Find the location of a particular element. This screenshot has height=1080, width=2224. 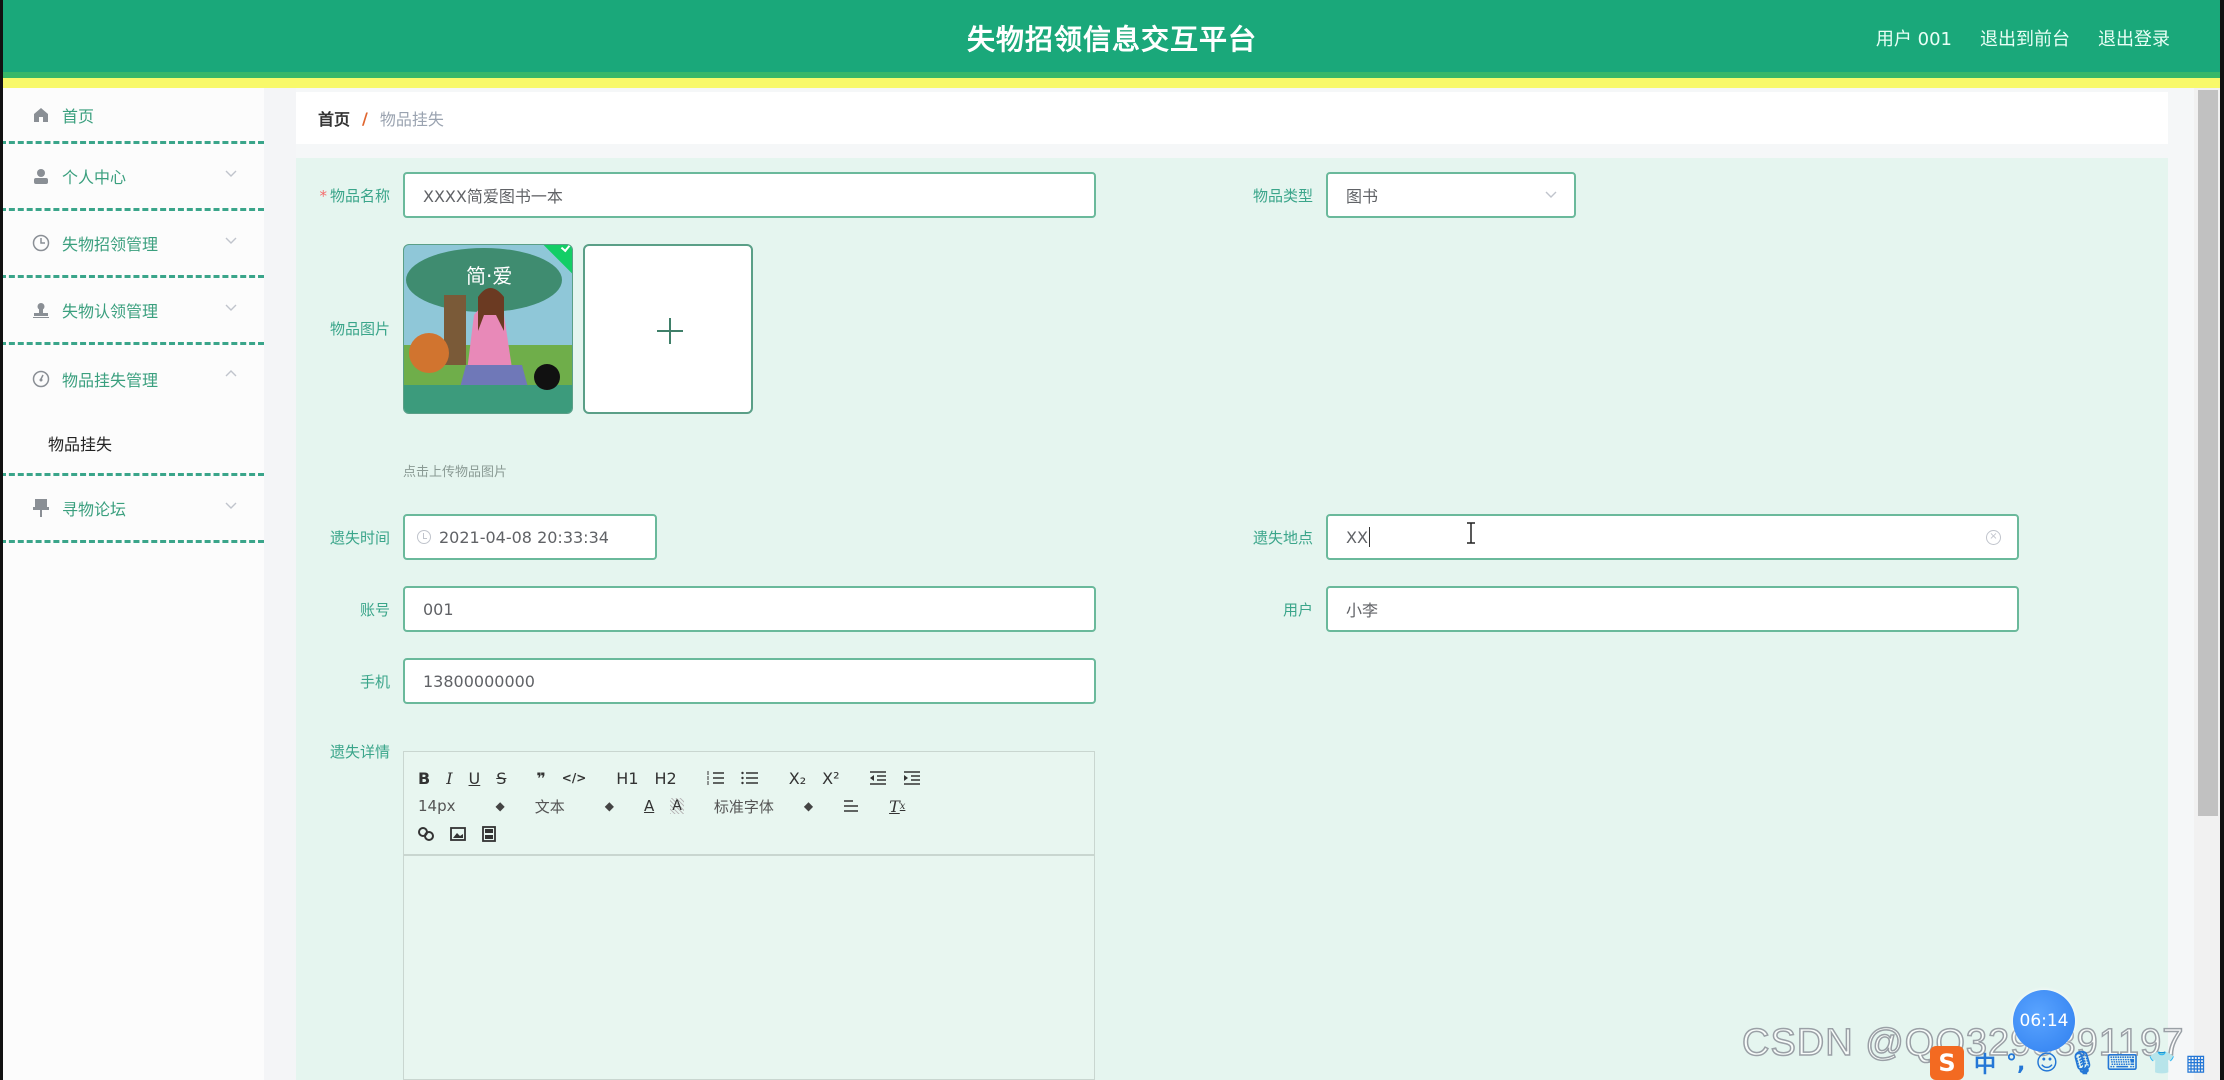

breadcrumb-home: 首页 is located at coordinates (334, 118).